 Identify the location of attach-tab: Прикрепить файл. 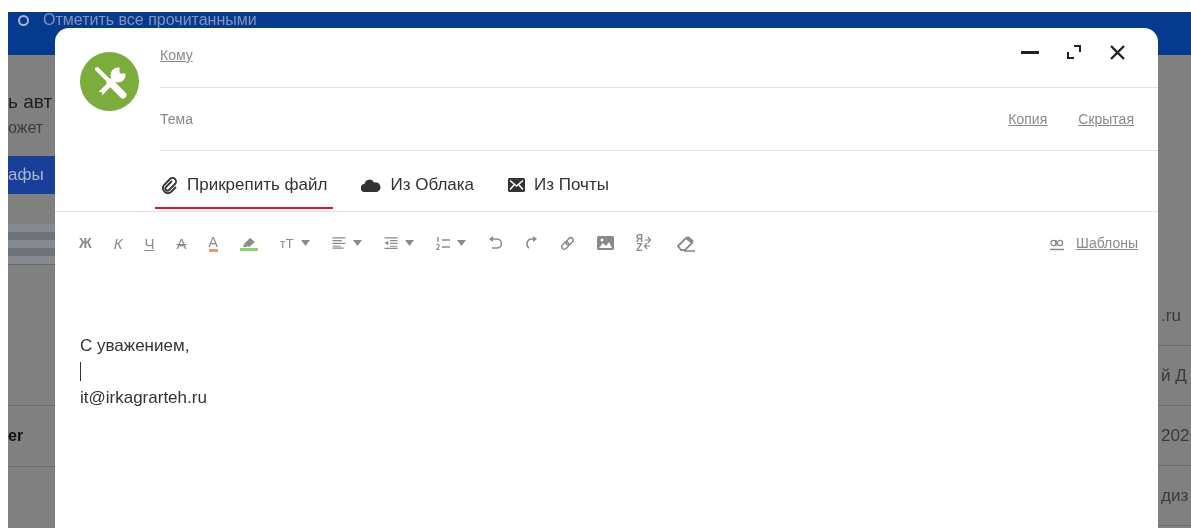
(244, 186).